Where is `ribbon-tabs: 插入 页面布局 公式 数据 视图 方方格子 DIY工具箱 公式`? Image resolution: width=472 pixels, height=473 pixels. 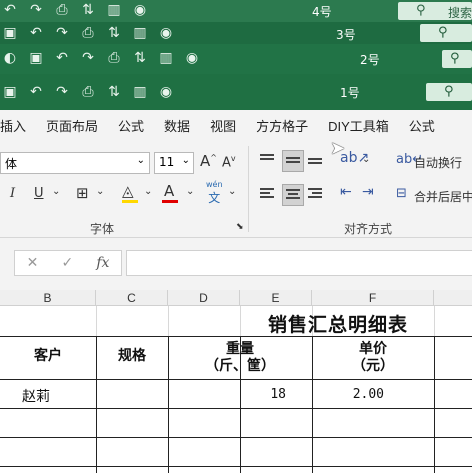 ribbon-tabs: 插入 页面布局 公式 数据 视图 方方格子 DIY工具箱 公式 is located at coordinates (236, 125).